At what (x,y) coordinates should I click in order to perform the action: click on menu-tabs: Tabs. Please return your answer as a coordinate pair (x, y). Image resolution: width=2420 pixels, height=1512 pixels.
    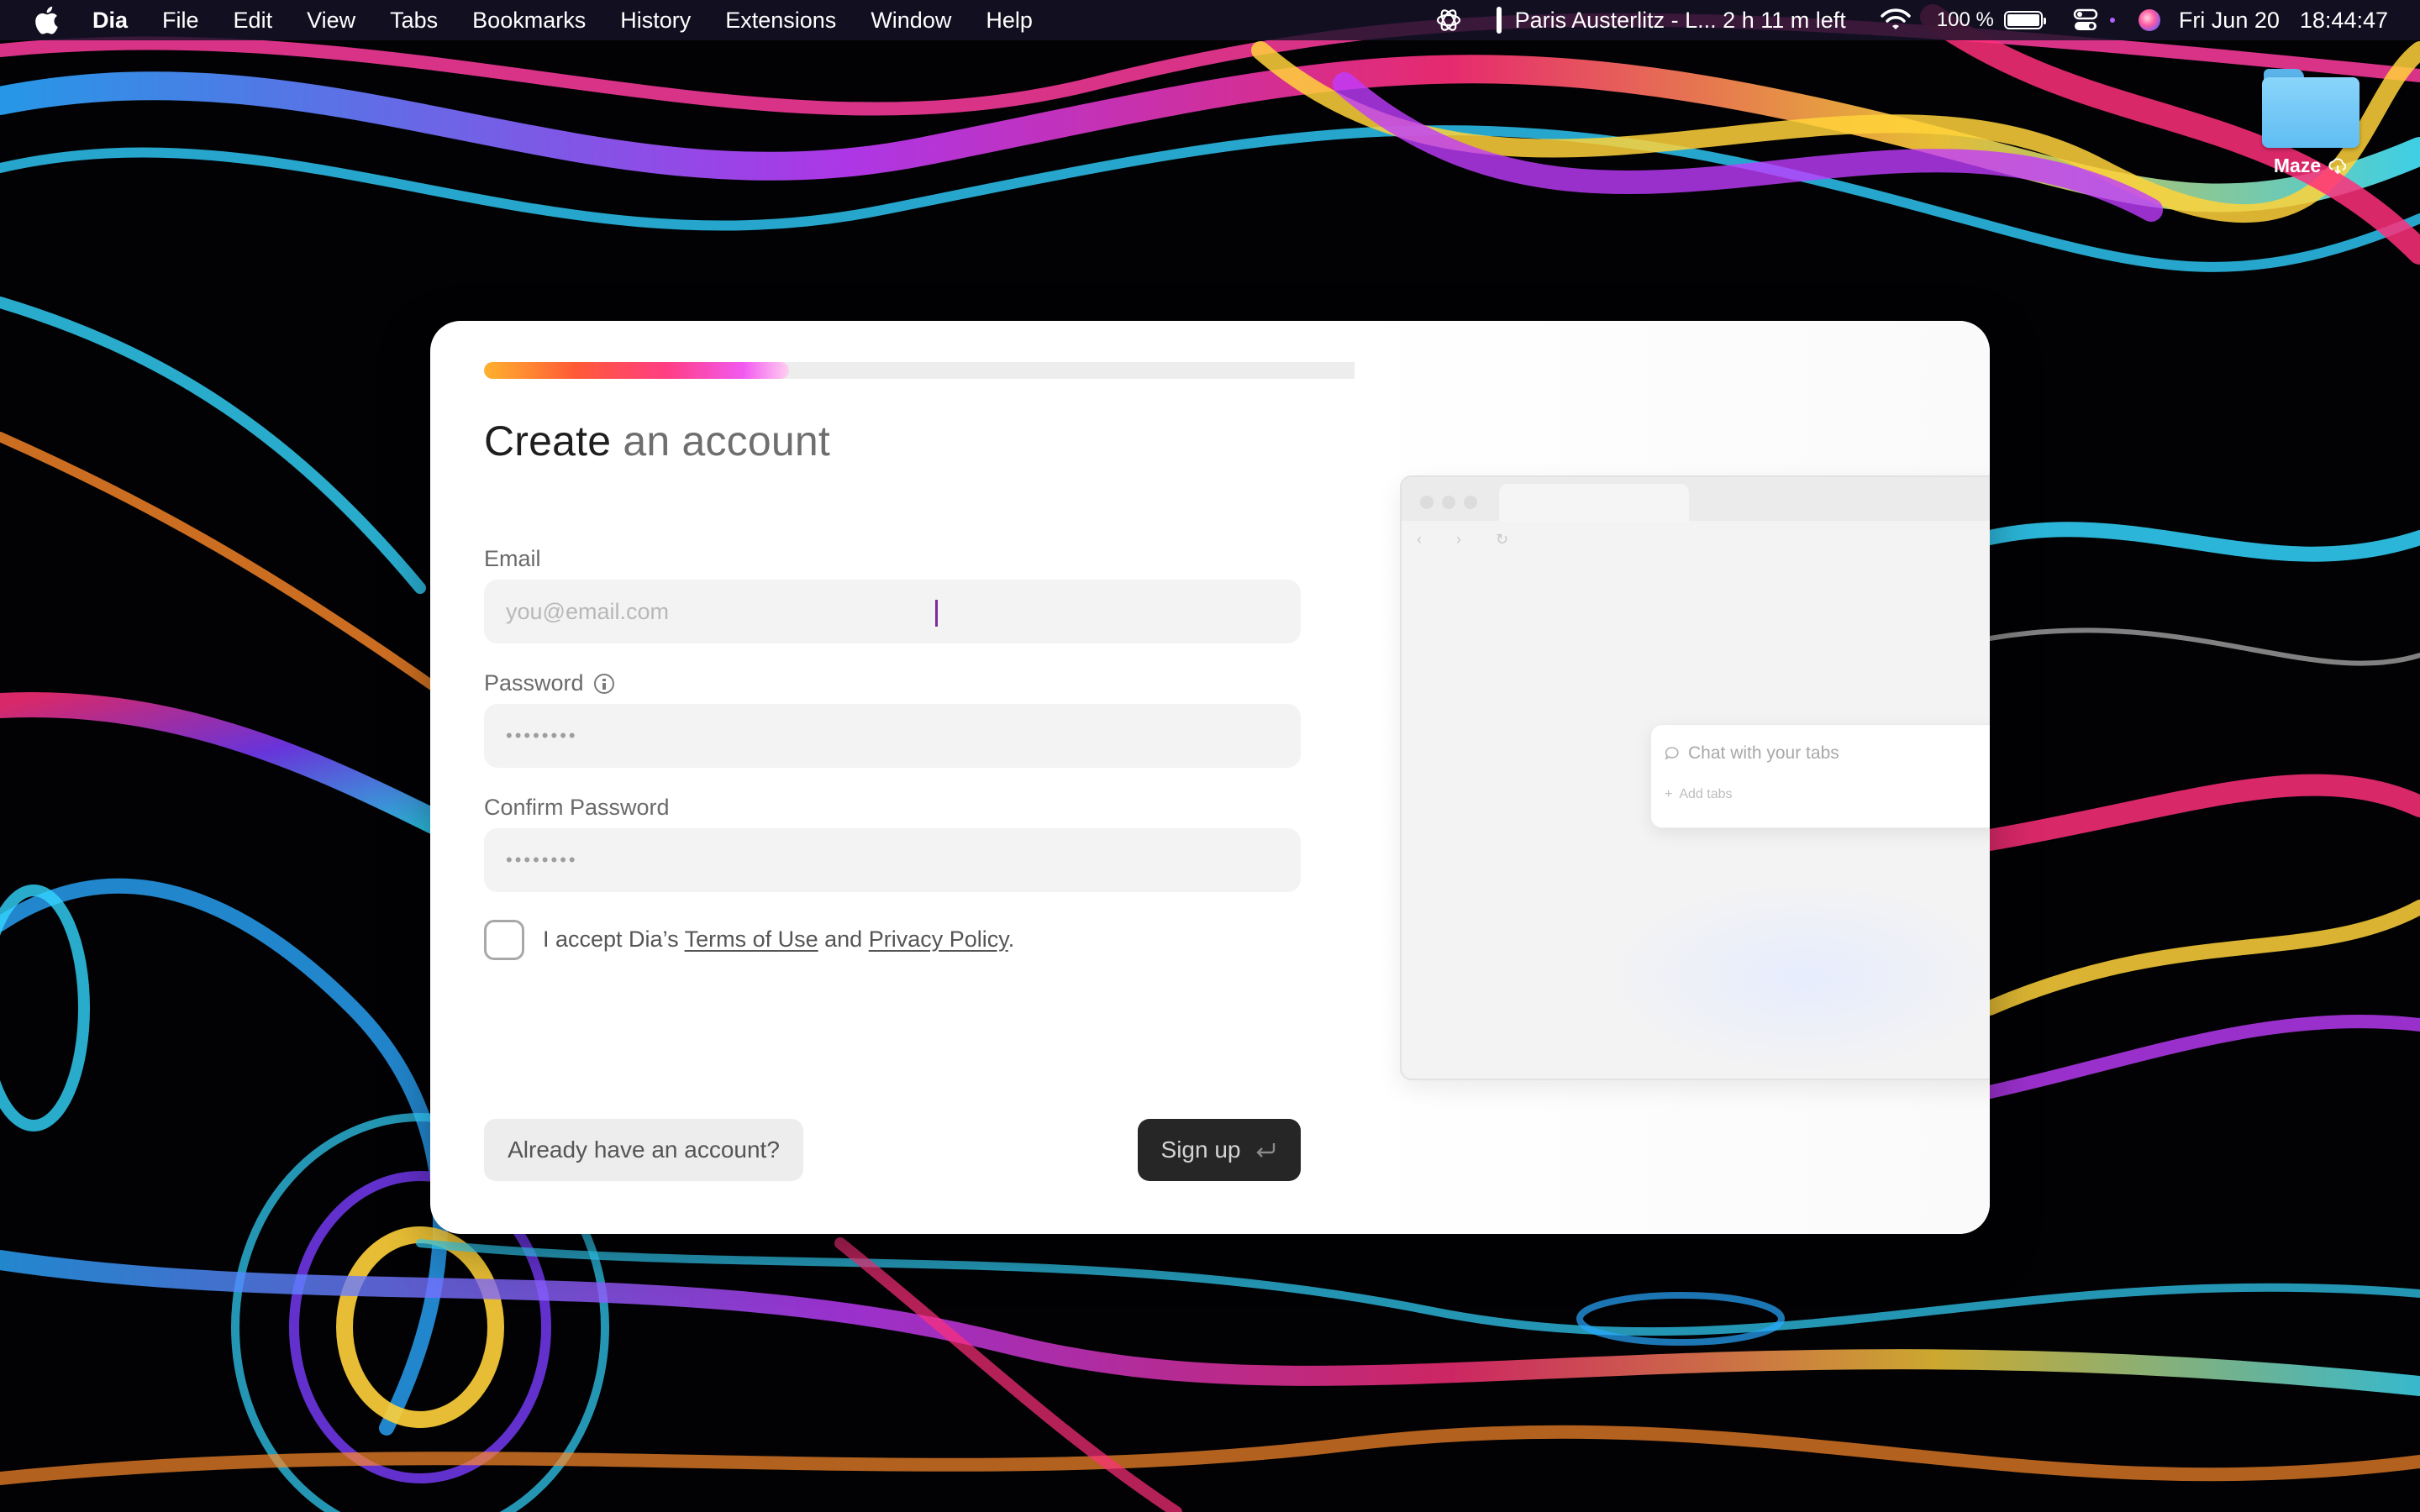
    Looking at the image, I should click on (414, 21).